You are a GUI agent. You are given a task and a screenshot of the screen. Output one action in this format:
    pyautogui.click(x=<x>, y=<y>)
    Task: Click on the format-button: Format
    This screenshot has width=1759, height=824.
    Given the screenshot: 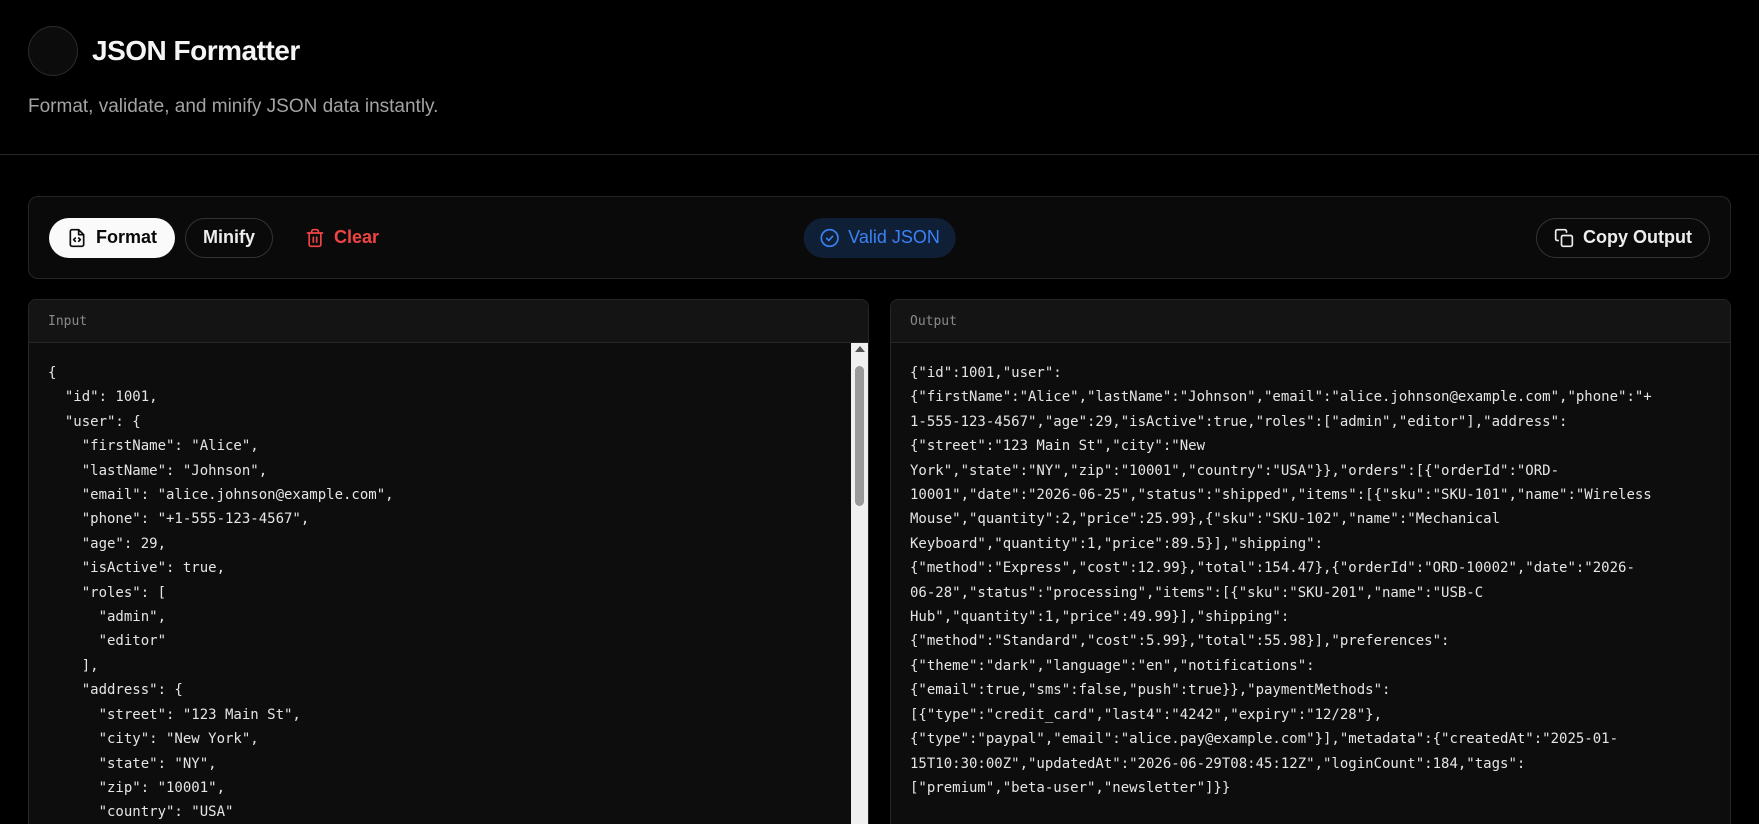 What is the action you would take?
    pyautogui.click(x=112, y=237)
    